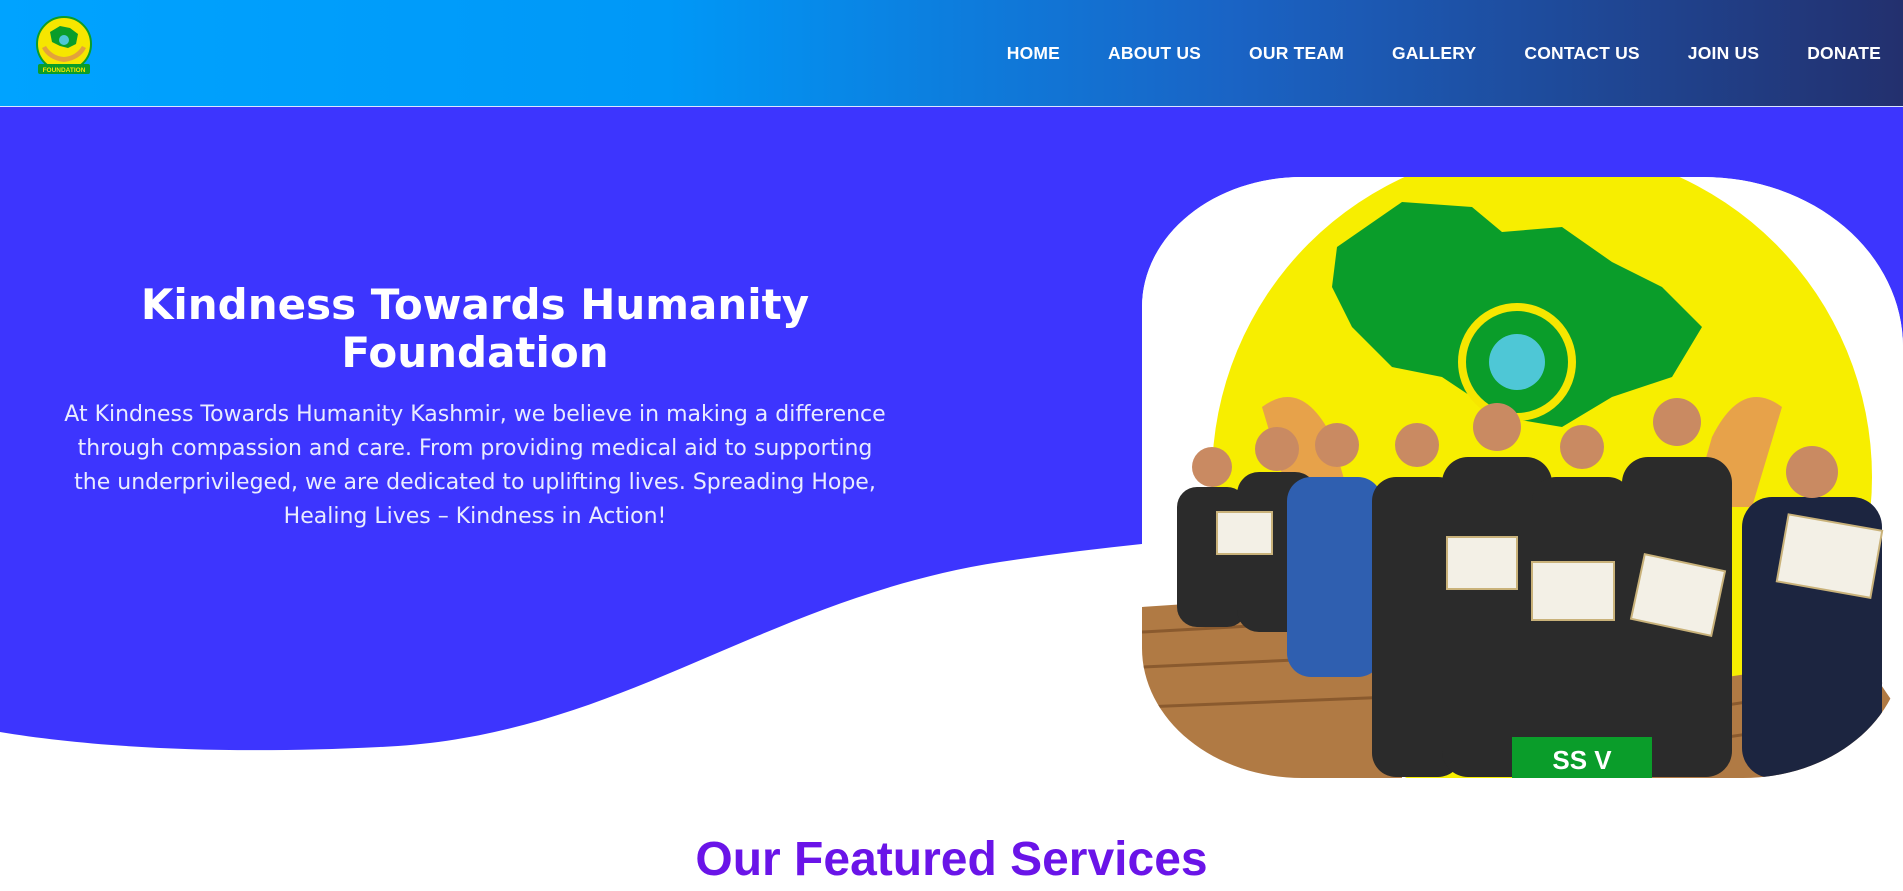 The width and height of the screenshot is (1903, 891). I want to click on nav-contact-us: CONTACT US, so click(1581, 53).